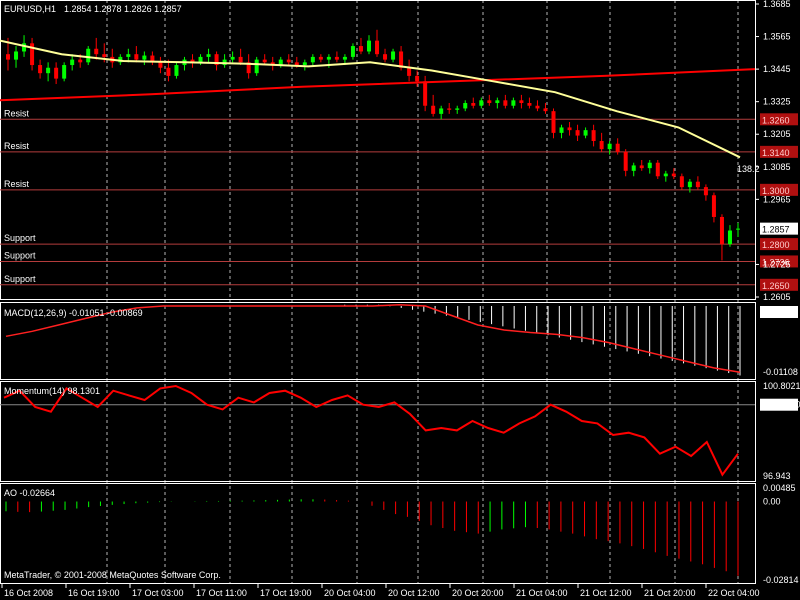  I want to click on ohlc-readout: 1.2854 1.2878 1.2826 1.2857, so click(123, 9).